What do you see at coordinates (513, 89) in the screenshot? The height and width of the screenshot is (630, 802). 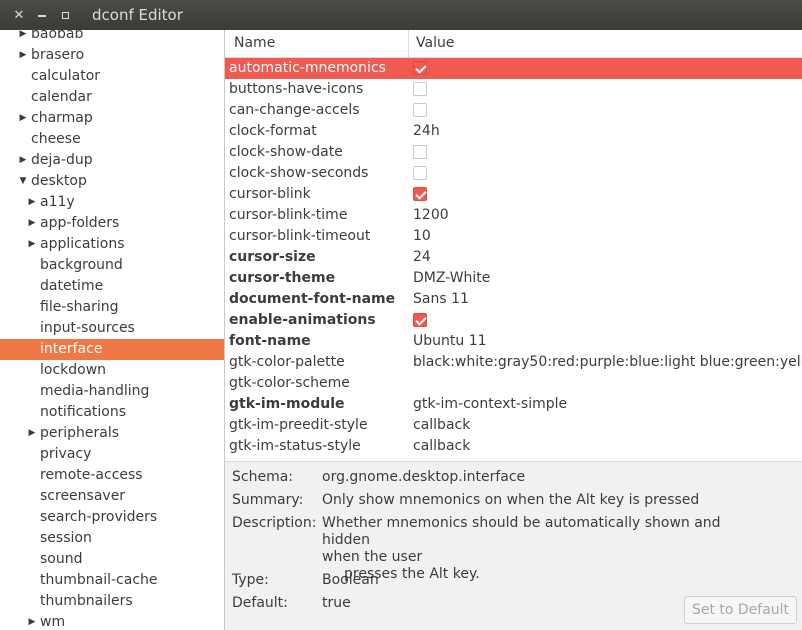 I see `table-row: buttons-have-icons` at bounding box center [513, 89].